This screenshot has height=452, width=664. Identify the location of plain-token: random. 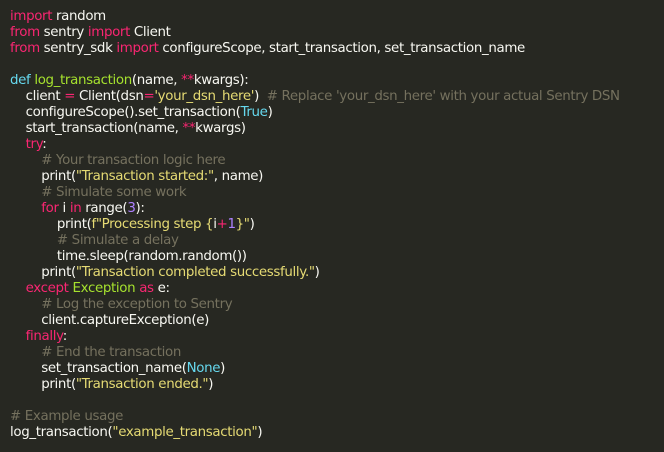
(79, 16).